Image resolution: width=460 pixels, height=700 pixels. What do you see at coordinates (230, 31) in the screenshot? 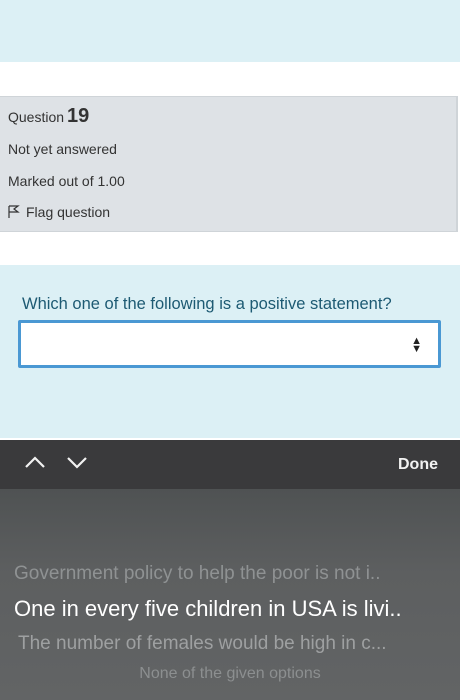
I see `top-band` at bounding box center [230, 31].